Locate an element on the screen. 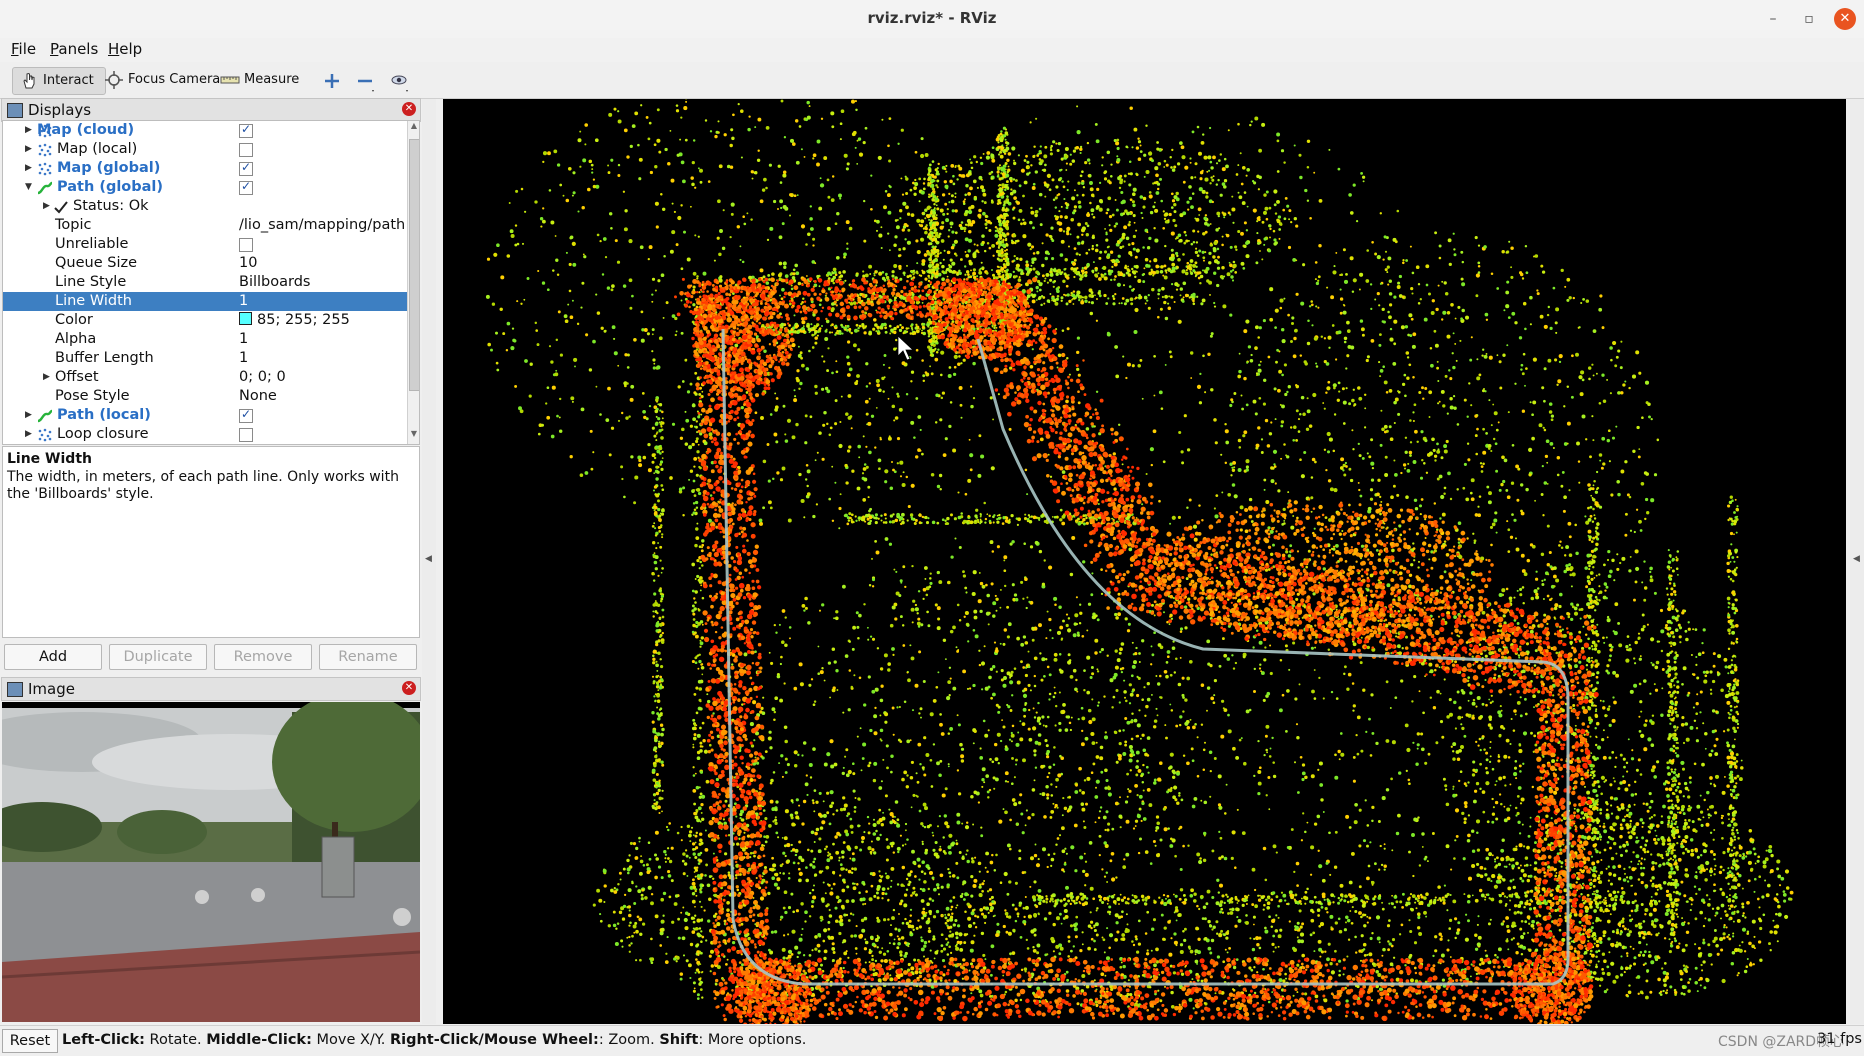 This screenshot has width=1864, height=1056. tree-row-offset: ▶Offset0; 0; 0 is located at coordinates (205, 377).